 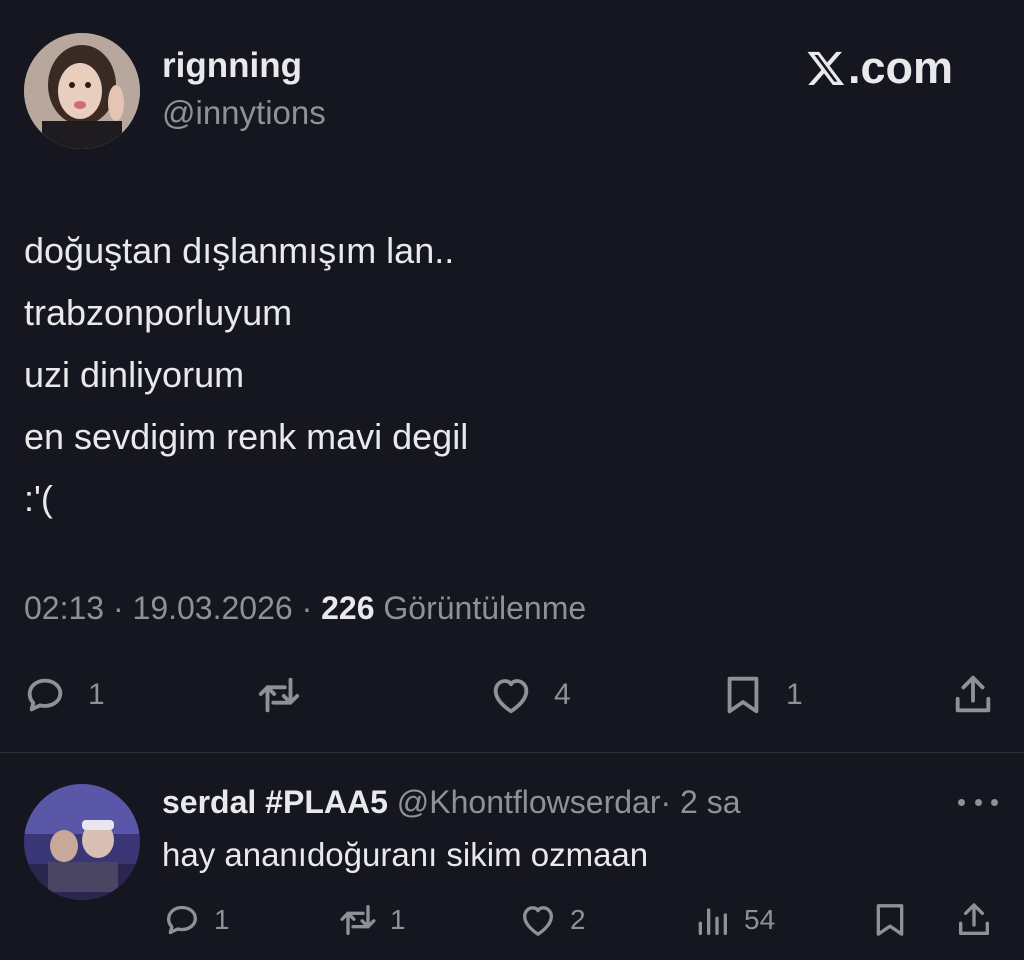 What do you see at coordinates (901, 67) in the screenshot?
I see `brand-label: .com` at bounding box center [901, 67].